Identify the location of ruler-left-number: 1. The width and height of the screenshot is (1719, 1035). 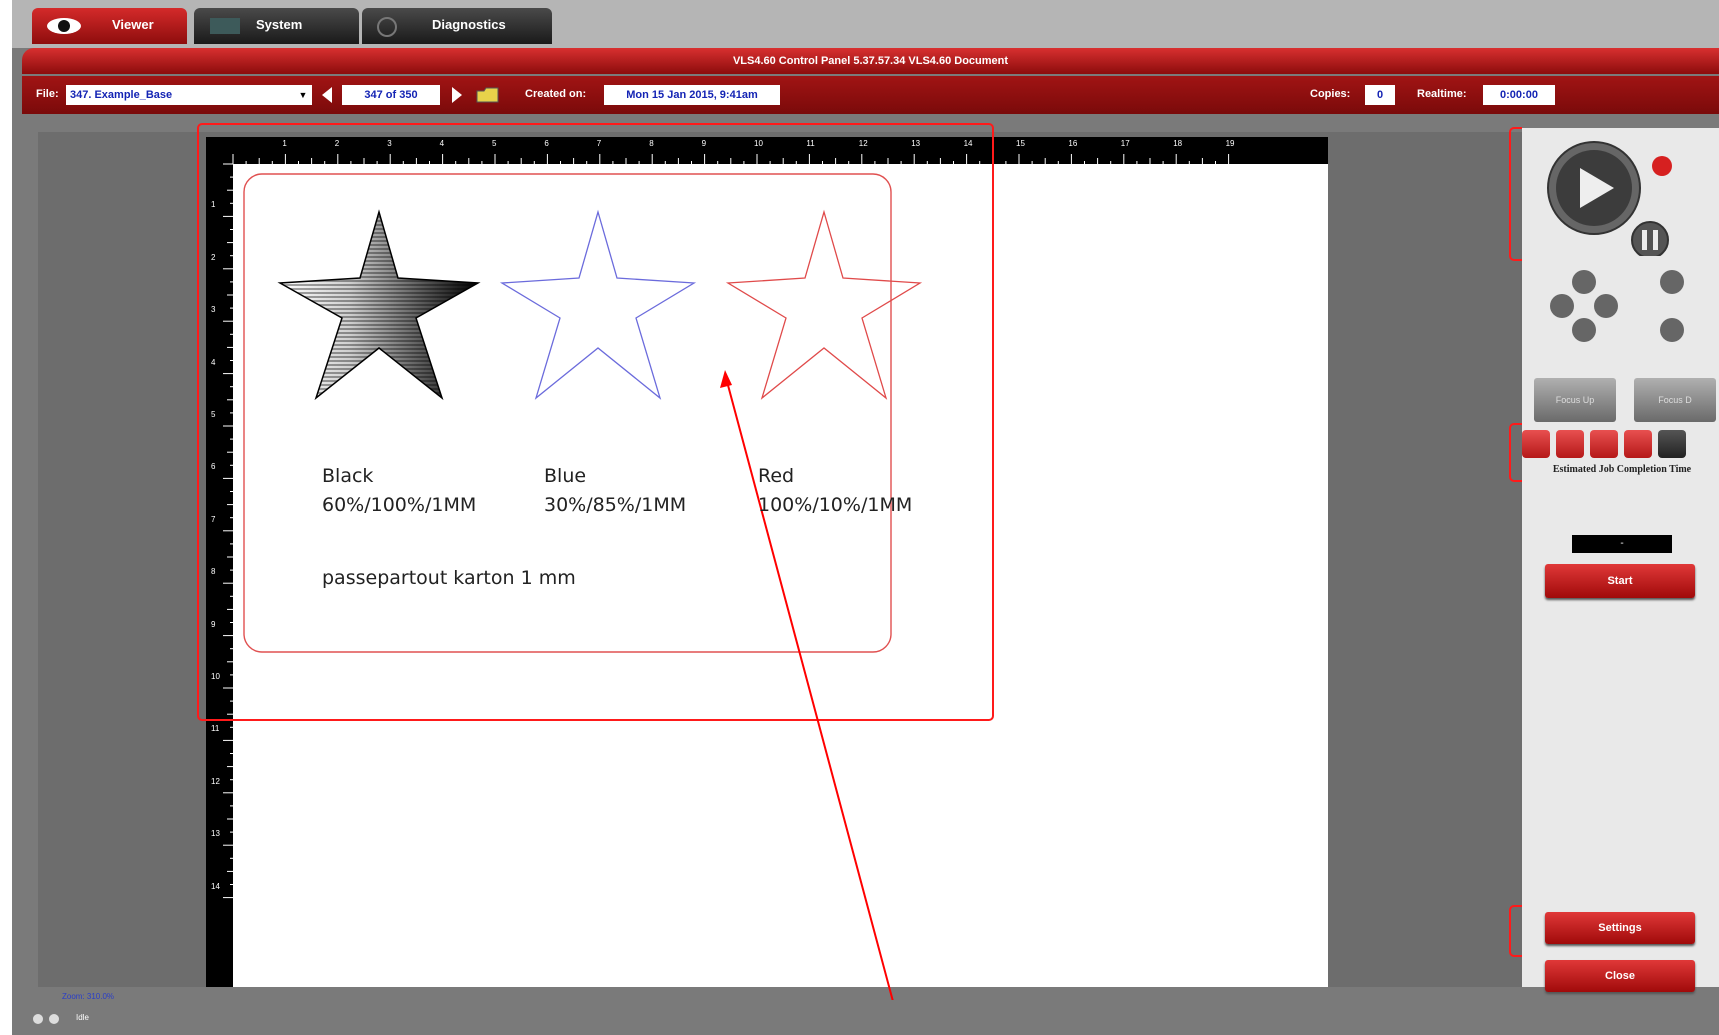
(213, 205).